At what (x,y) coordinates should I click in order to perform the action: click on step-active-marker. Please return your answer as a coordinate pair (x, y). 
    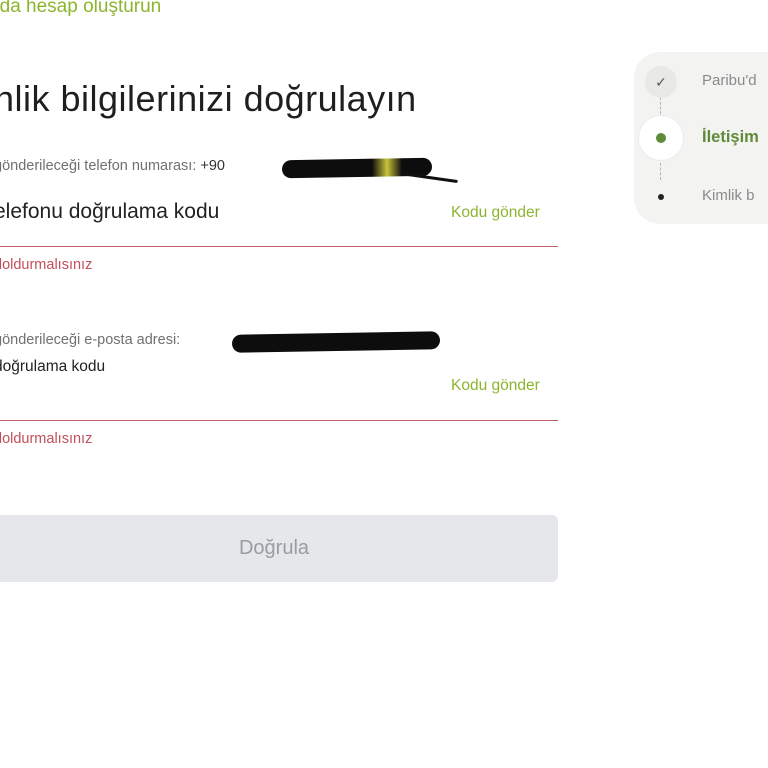
    Looking at the image, I should click on (661, 138).